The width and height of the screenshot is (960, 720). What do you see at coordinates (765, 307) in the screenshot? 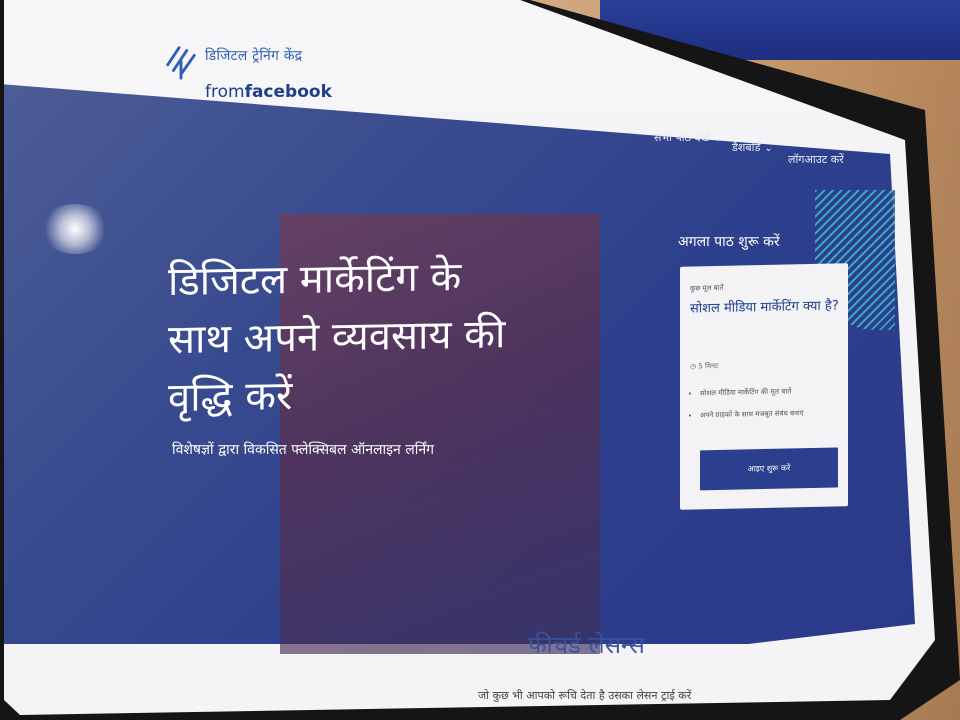
I see `card-title: सोशल मीडिया मार्केटिंग क्या है?` at bounding box center [765, 307].